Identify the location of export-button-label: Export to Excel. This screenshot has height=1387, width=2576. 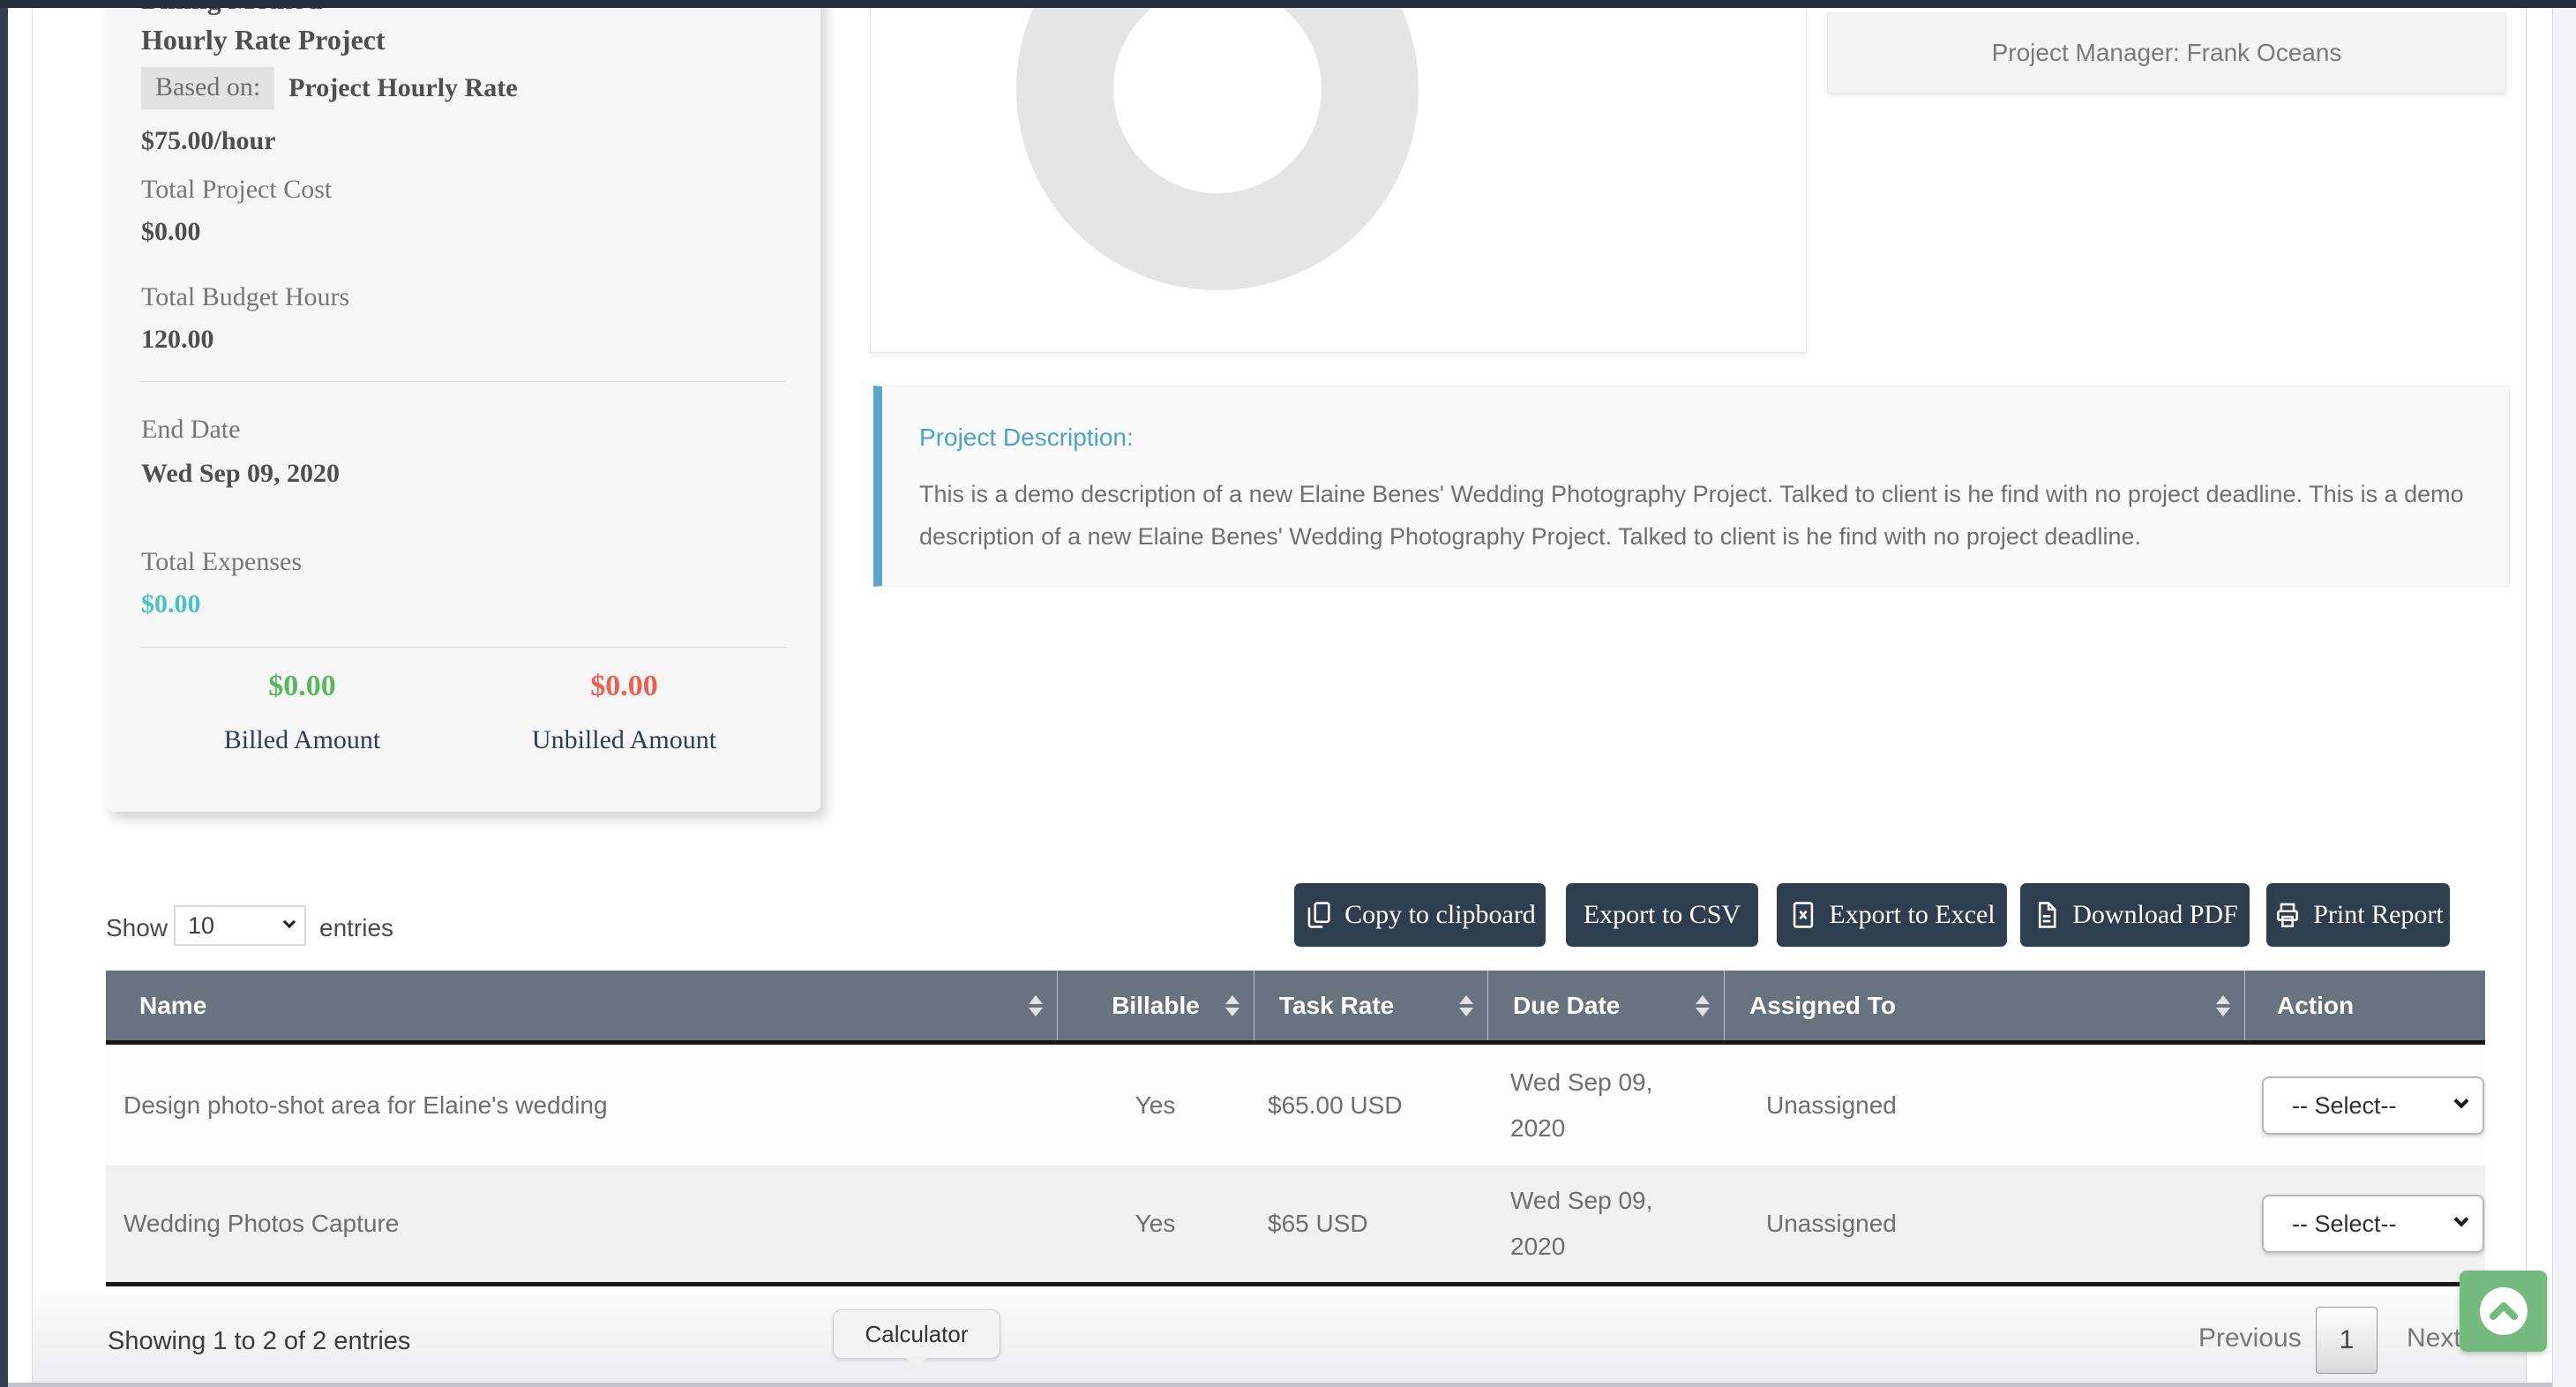
(1913, 914).